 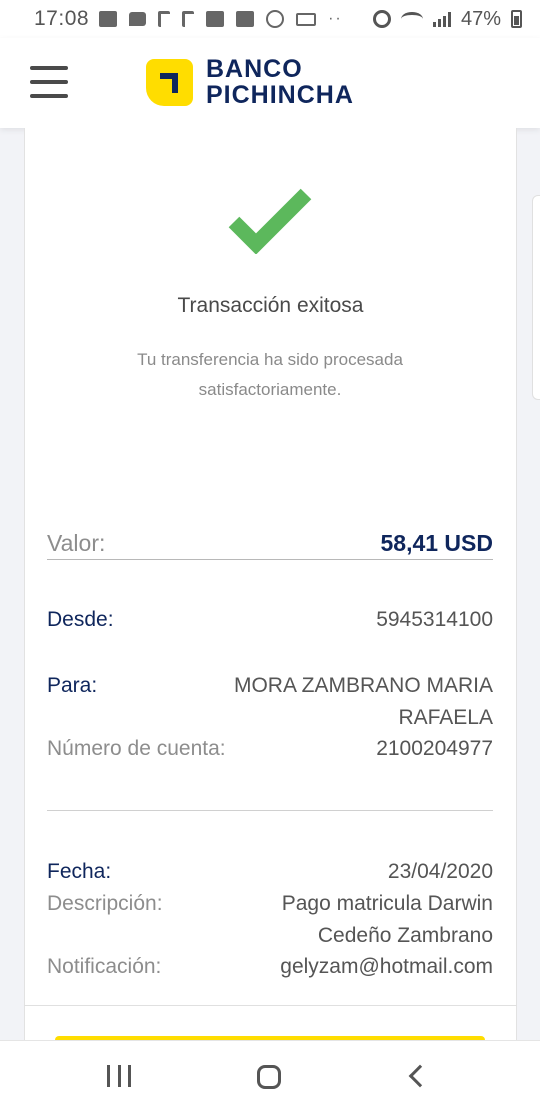 I want to click on status-time: 17:08, so click(x=62, y=18).